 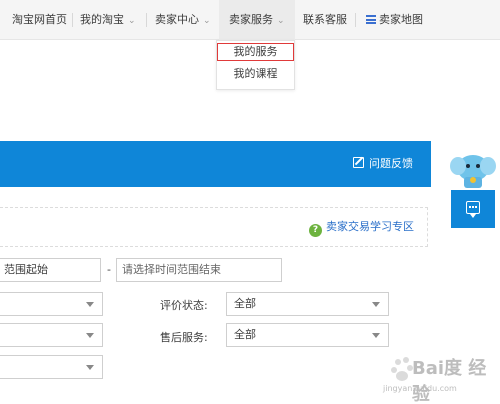 I want to click on seller-service-dropdown: 我的服务 我的课程, so click(x=255, y=65).